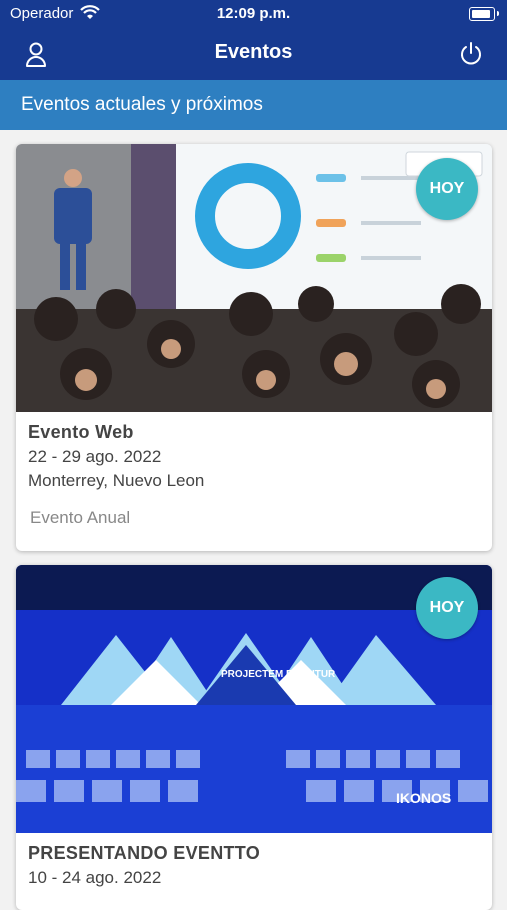 Image resolution: width=507 pixels, height=910 pixels. Describe the element at coordinates (471, 54) in the screenshot. I see `power-logout-icon` at that location.